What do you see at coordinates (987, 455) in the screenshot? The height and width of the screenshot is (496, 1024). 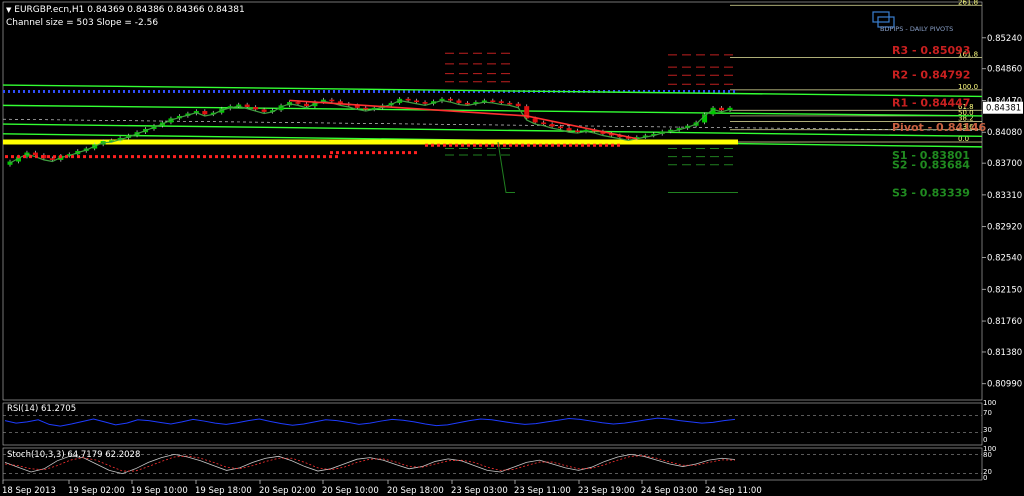 I see `stoch-level-label: 80` at bounding box center [987, 455].